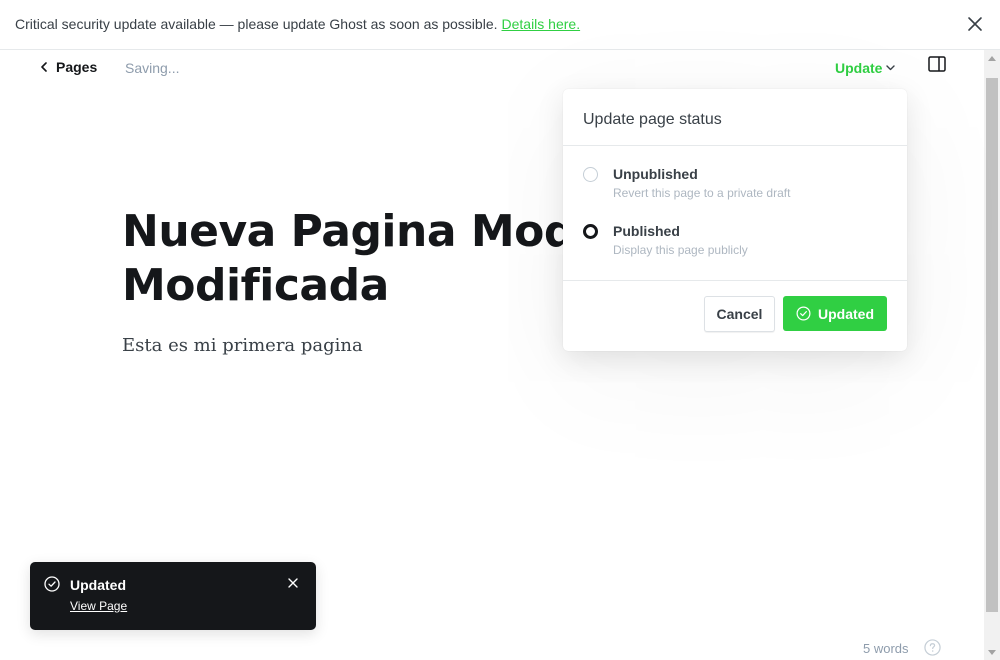 The width and height of the screenshot is (1000, 660). I want to click on update-label: Update, so click(859, 68).